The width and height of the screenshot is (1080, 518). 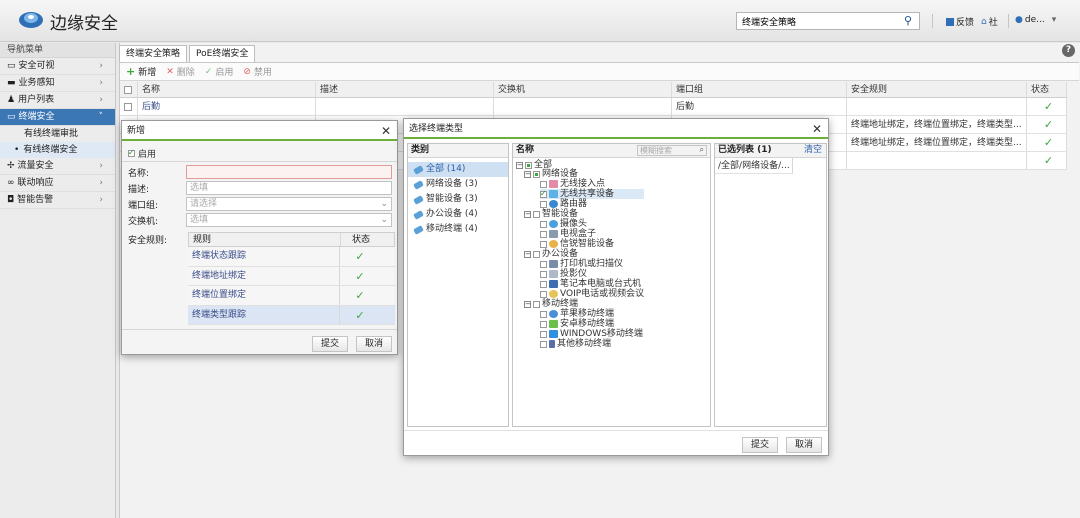 I want to click on tree-leaf: 苹果移动终端, so click(x=577, y=314).